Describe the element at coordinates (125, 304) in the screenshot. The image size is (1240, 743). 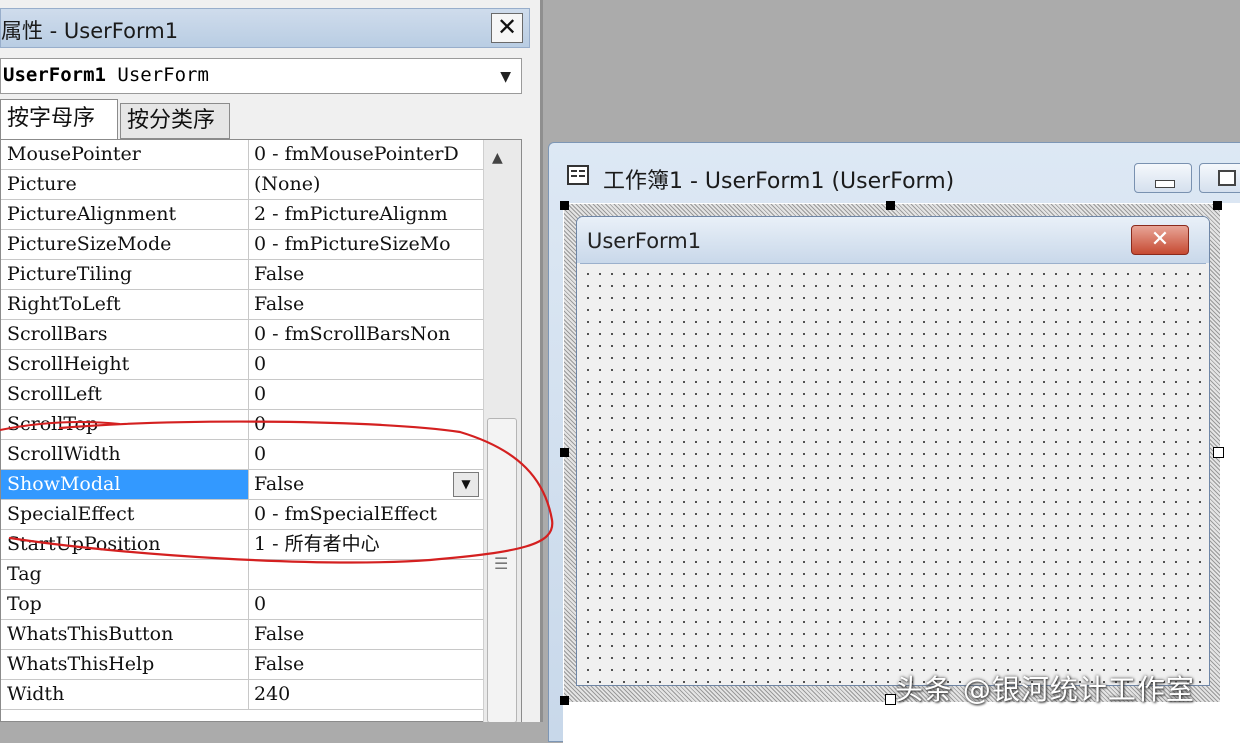
I see `property-name: RightToLeft` at that location.